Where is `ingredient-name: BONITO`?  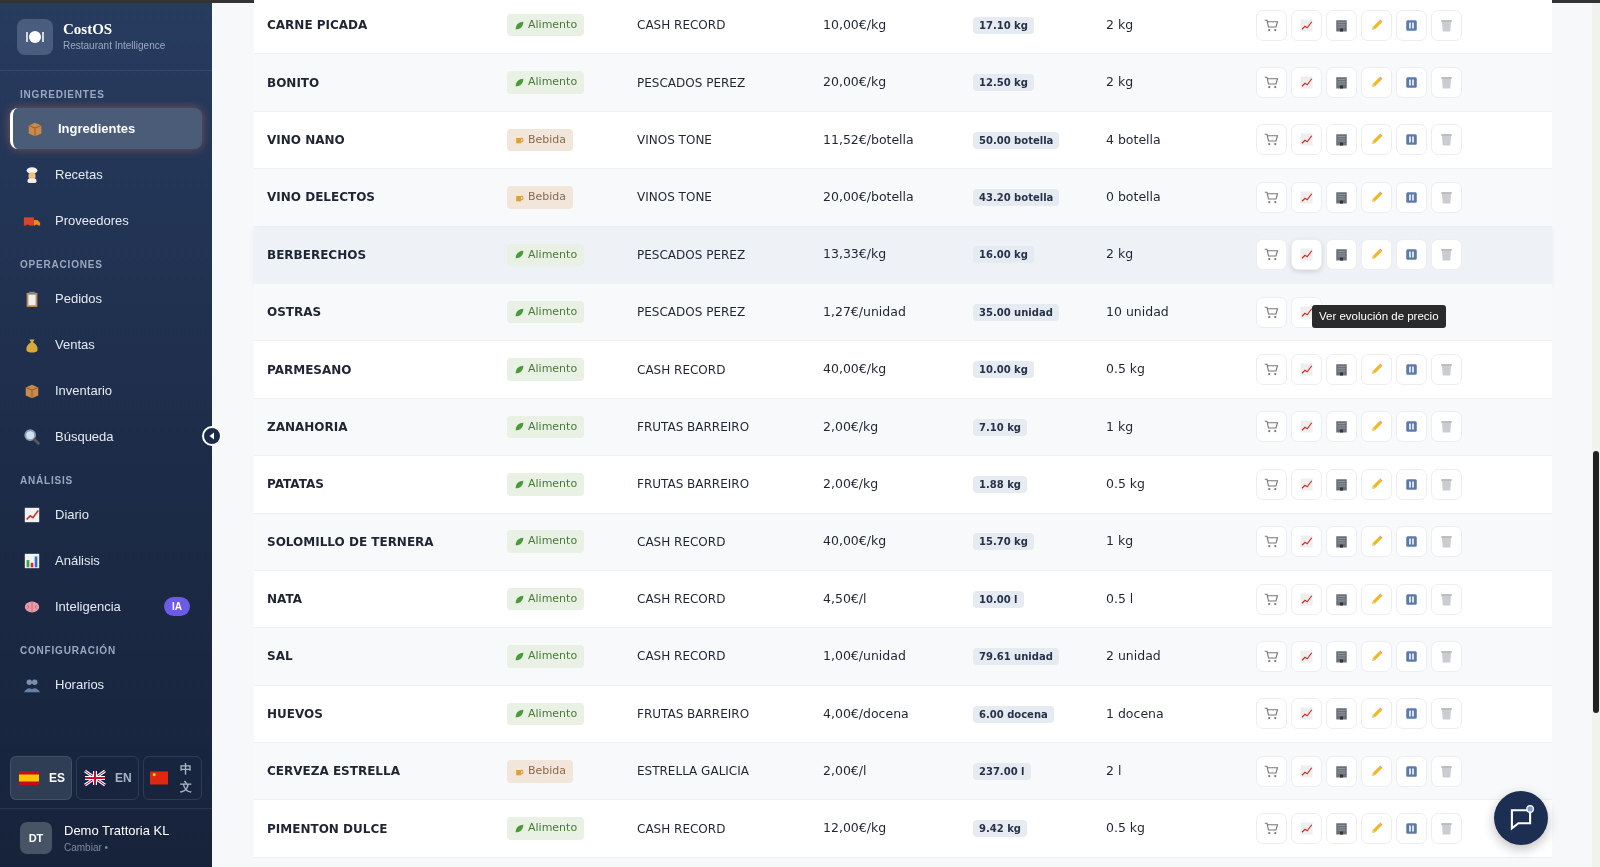
ingredient-name: BONITO is located at coordinates (294, 83).